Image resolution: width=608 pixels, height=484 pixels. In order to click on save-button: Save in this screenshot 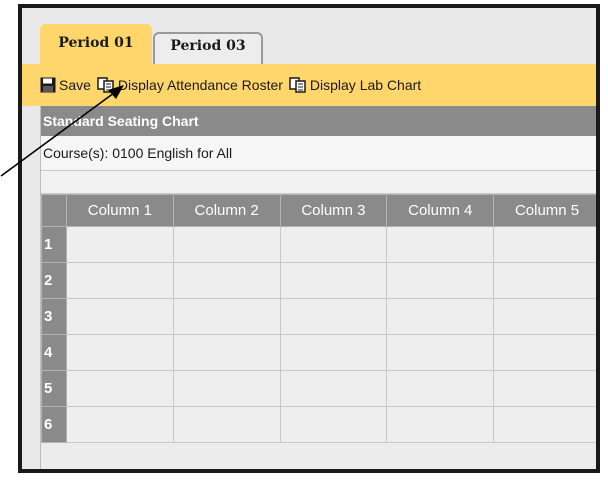, I will do `click(65, 85)`.